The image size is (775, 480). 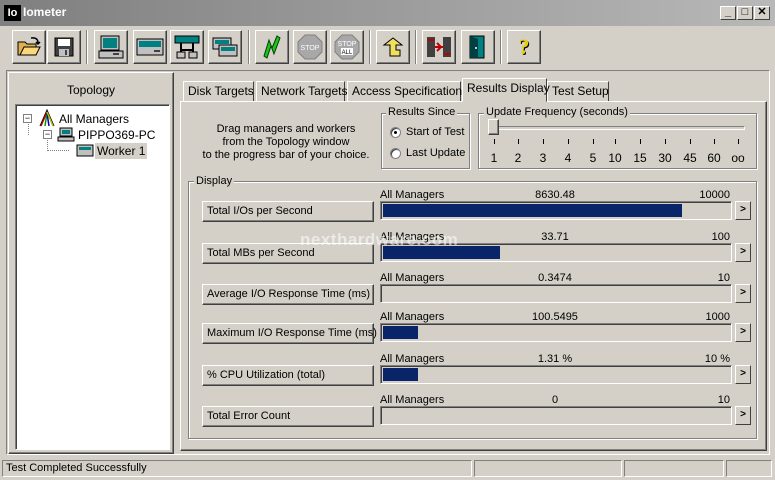 I want to click on all-managers-icon, so click(x=47, y=118).